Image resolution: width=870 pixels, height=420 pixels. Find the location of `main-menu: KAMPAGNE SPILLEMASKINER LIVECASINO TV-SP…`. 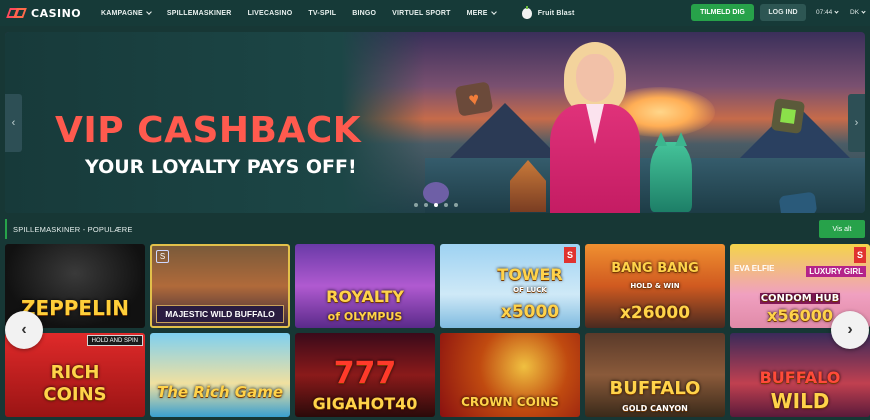

main-menu: KAMPAGNE SPILLEMASKINER LIVECASINO TV-SP… is located at coordinates (346, 12).